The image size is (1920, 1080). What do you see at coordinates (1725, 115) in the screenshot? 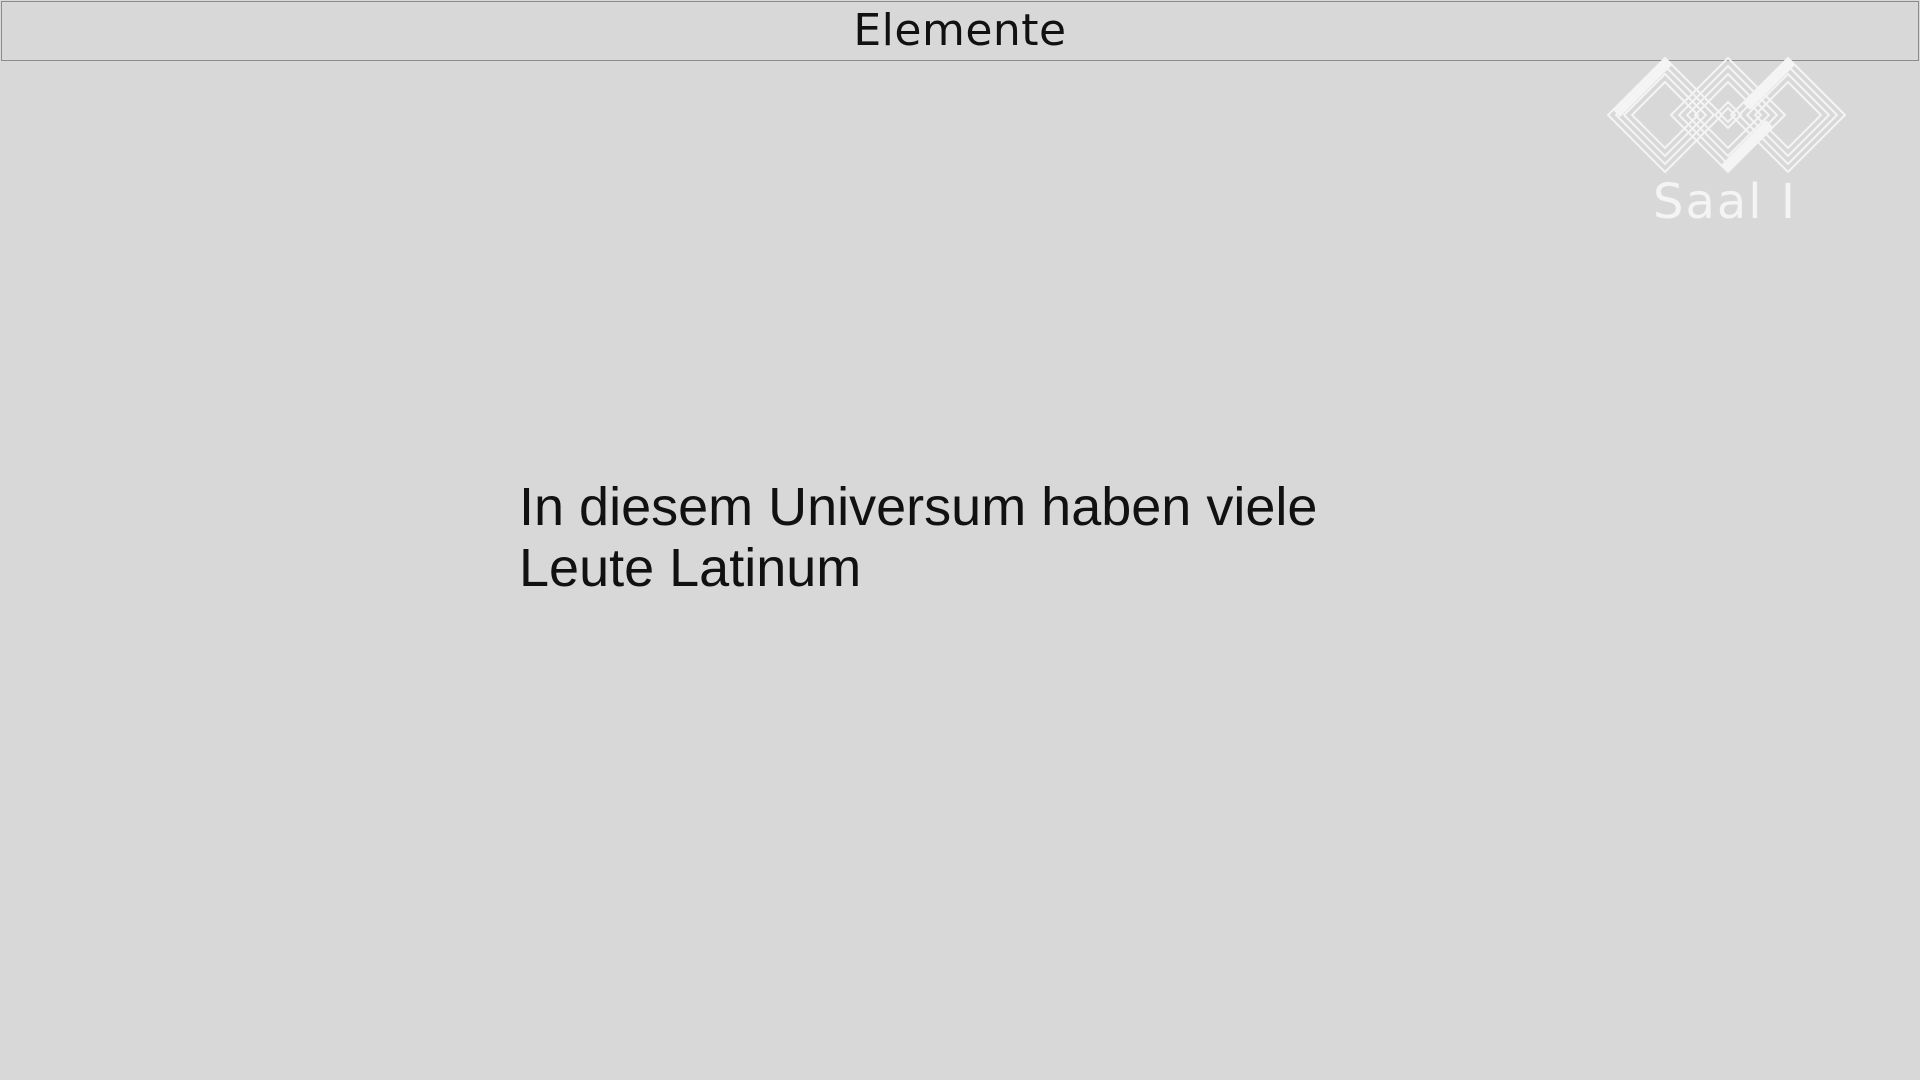
I see `diamond-knot-logo-icon` at bounding box center [1725, 115].